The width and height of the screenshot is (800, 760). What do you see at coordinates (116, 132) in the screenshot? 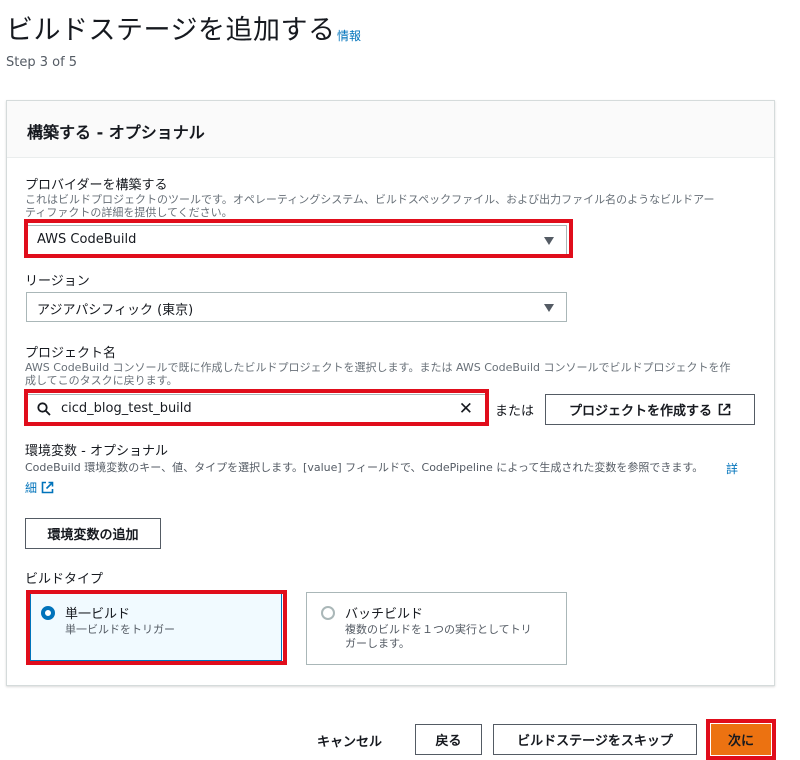
I see `panel-title: 構築する - オプショナル` at bounding box center [116, 132].